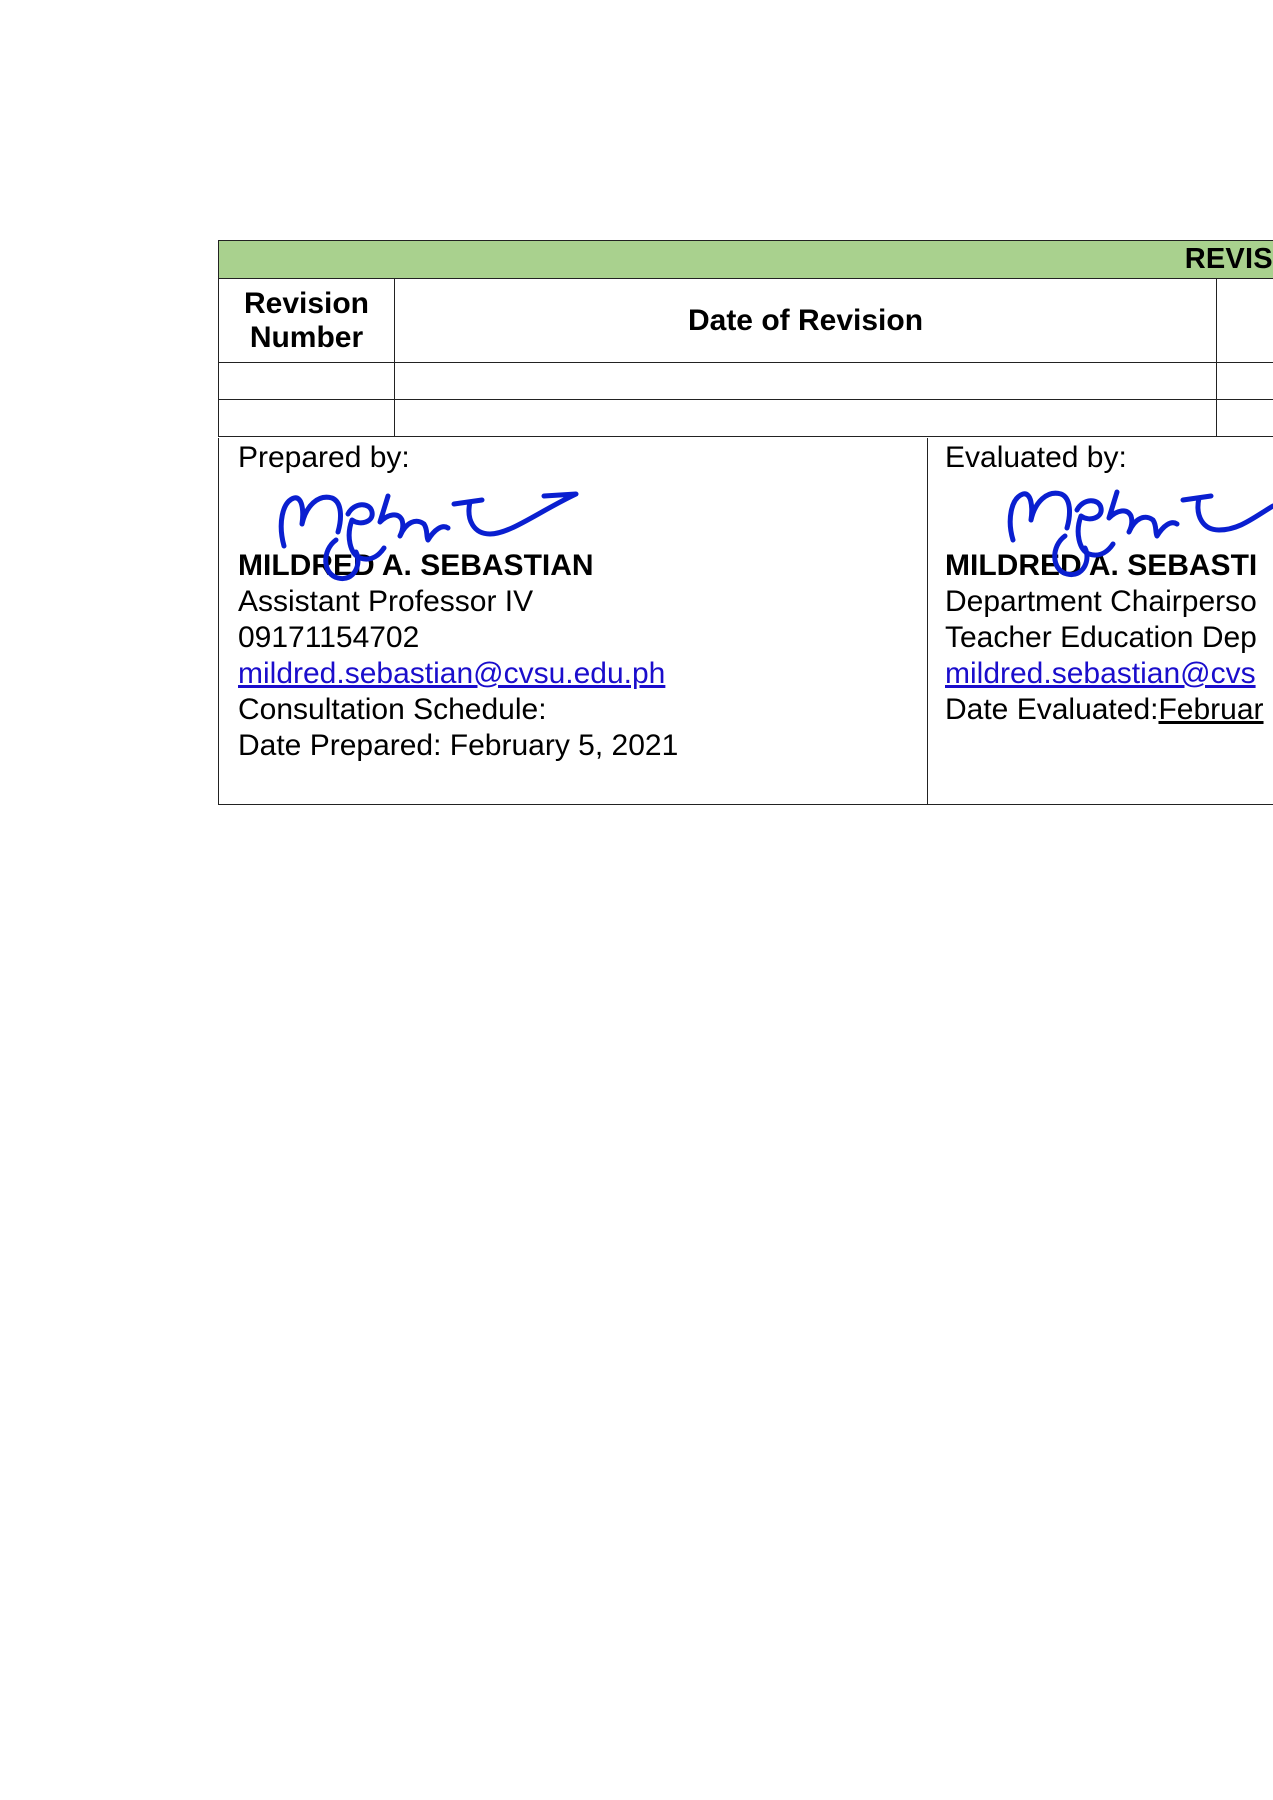  Describe the element at coordinates (1101, 601) in the screenshot. I see `evaluator-position: Department Chairperso` at that location.